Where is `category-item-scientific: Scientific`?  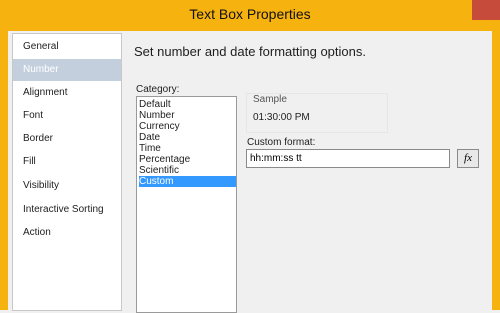 category-item-scientific: Scientific is located at coordinates (187, 170).